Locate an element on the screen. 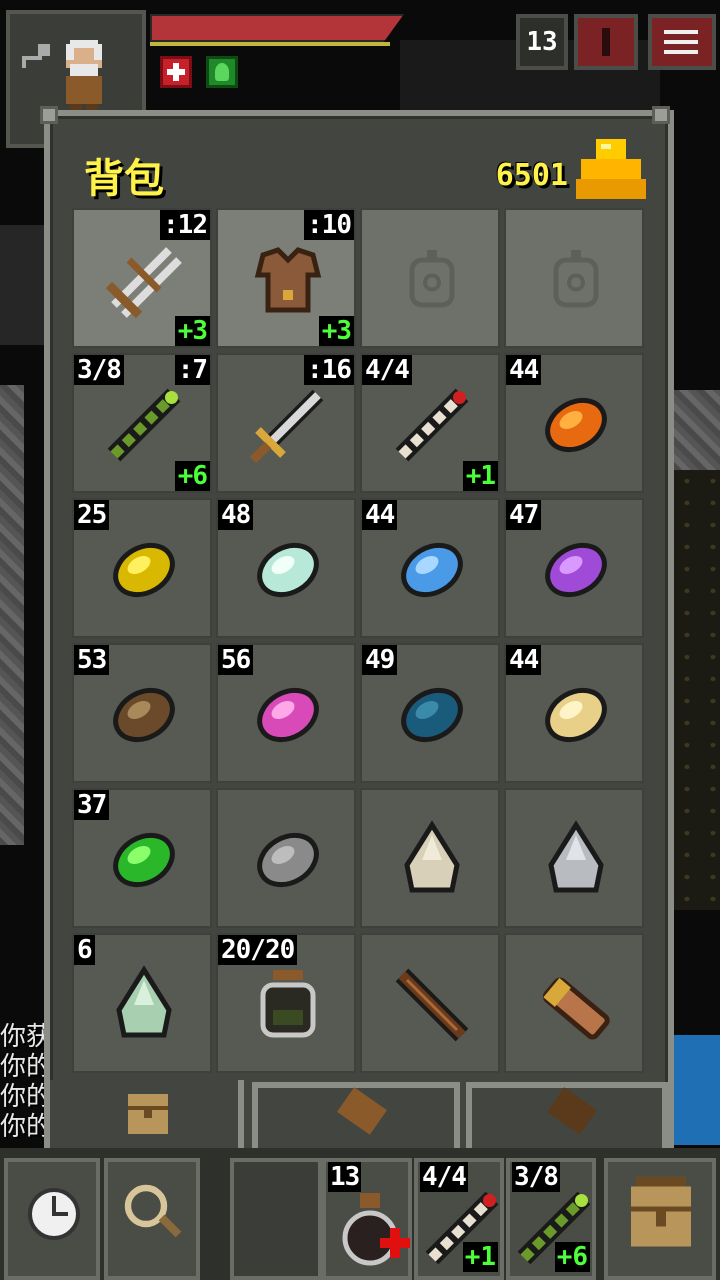 The height and width of the screenshot is (1280, 720). runestone-green-icon is located at coordinates (144, 1005).